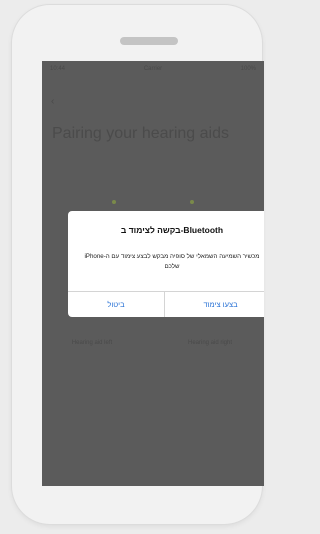 The height and width of the screenshot is (534, 320). I want to click on right-hearing-aid-icon, so click(192, 202).